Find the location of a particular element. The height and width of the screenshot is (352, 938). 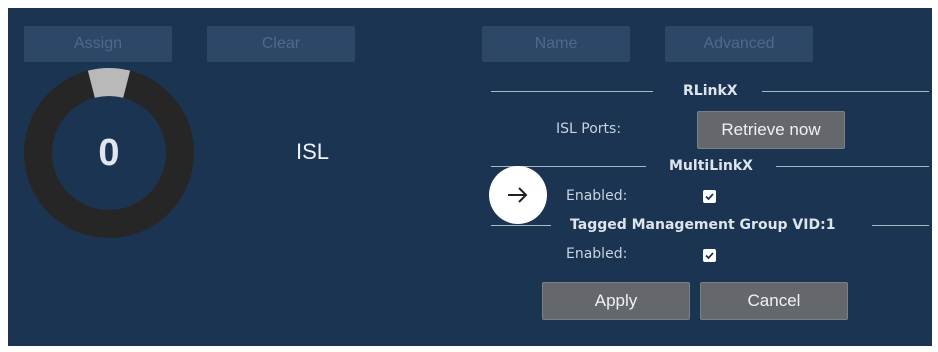

cancel-button: Cancel is located at coordinates (774, 301).